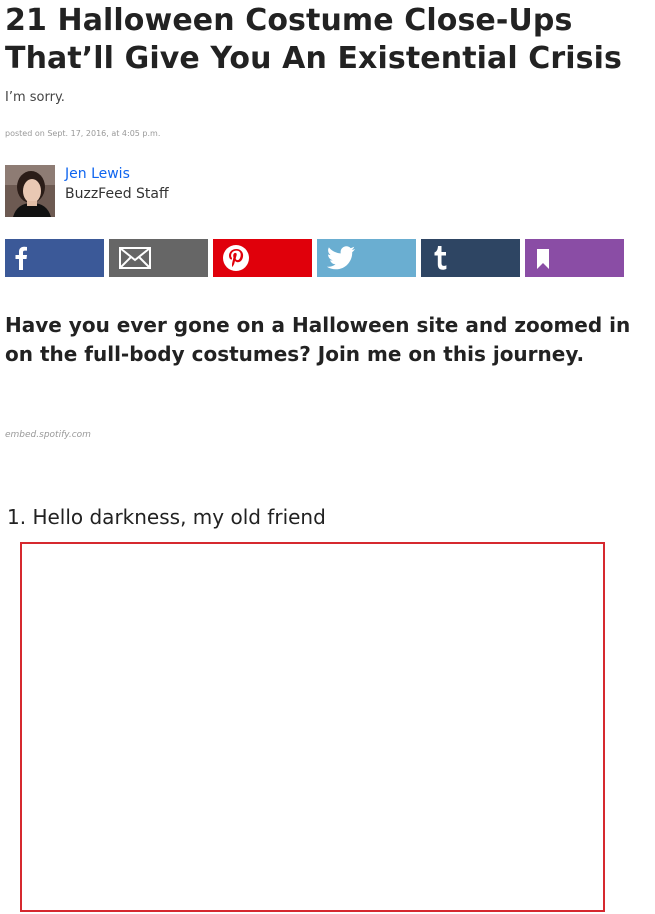 The height and width of the screenshot is (914, 655). What do you see at coordinates (470, 258) in the screenshot?
I see `share-tumblr-button` at bounding box center [470, 258].